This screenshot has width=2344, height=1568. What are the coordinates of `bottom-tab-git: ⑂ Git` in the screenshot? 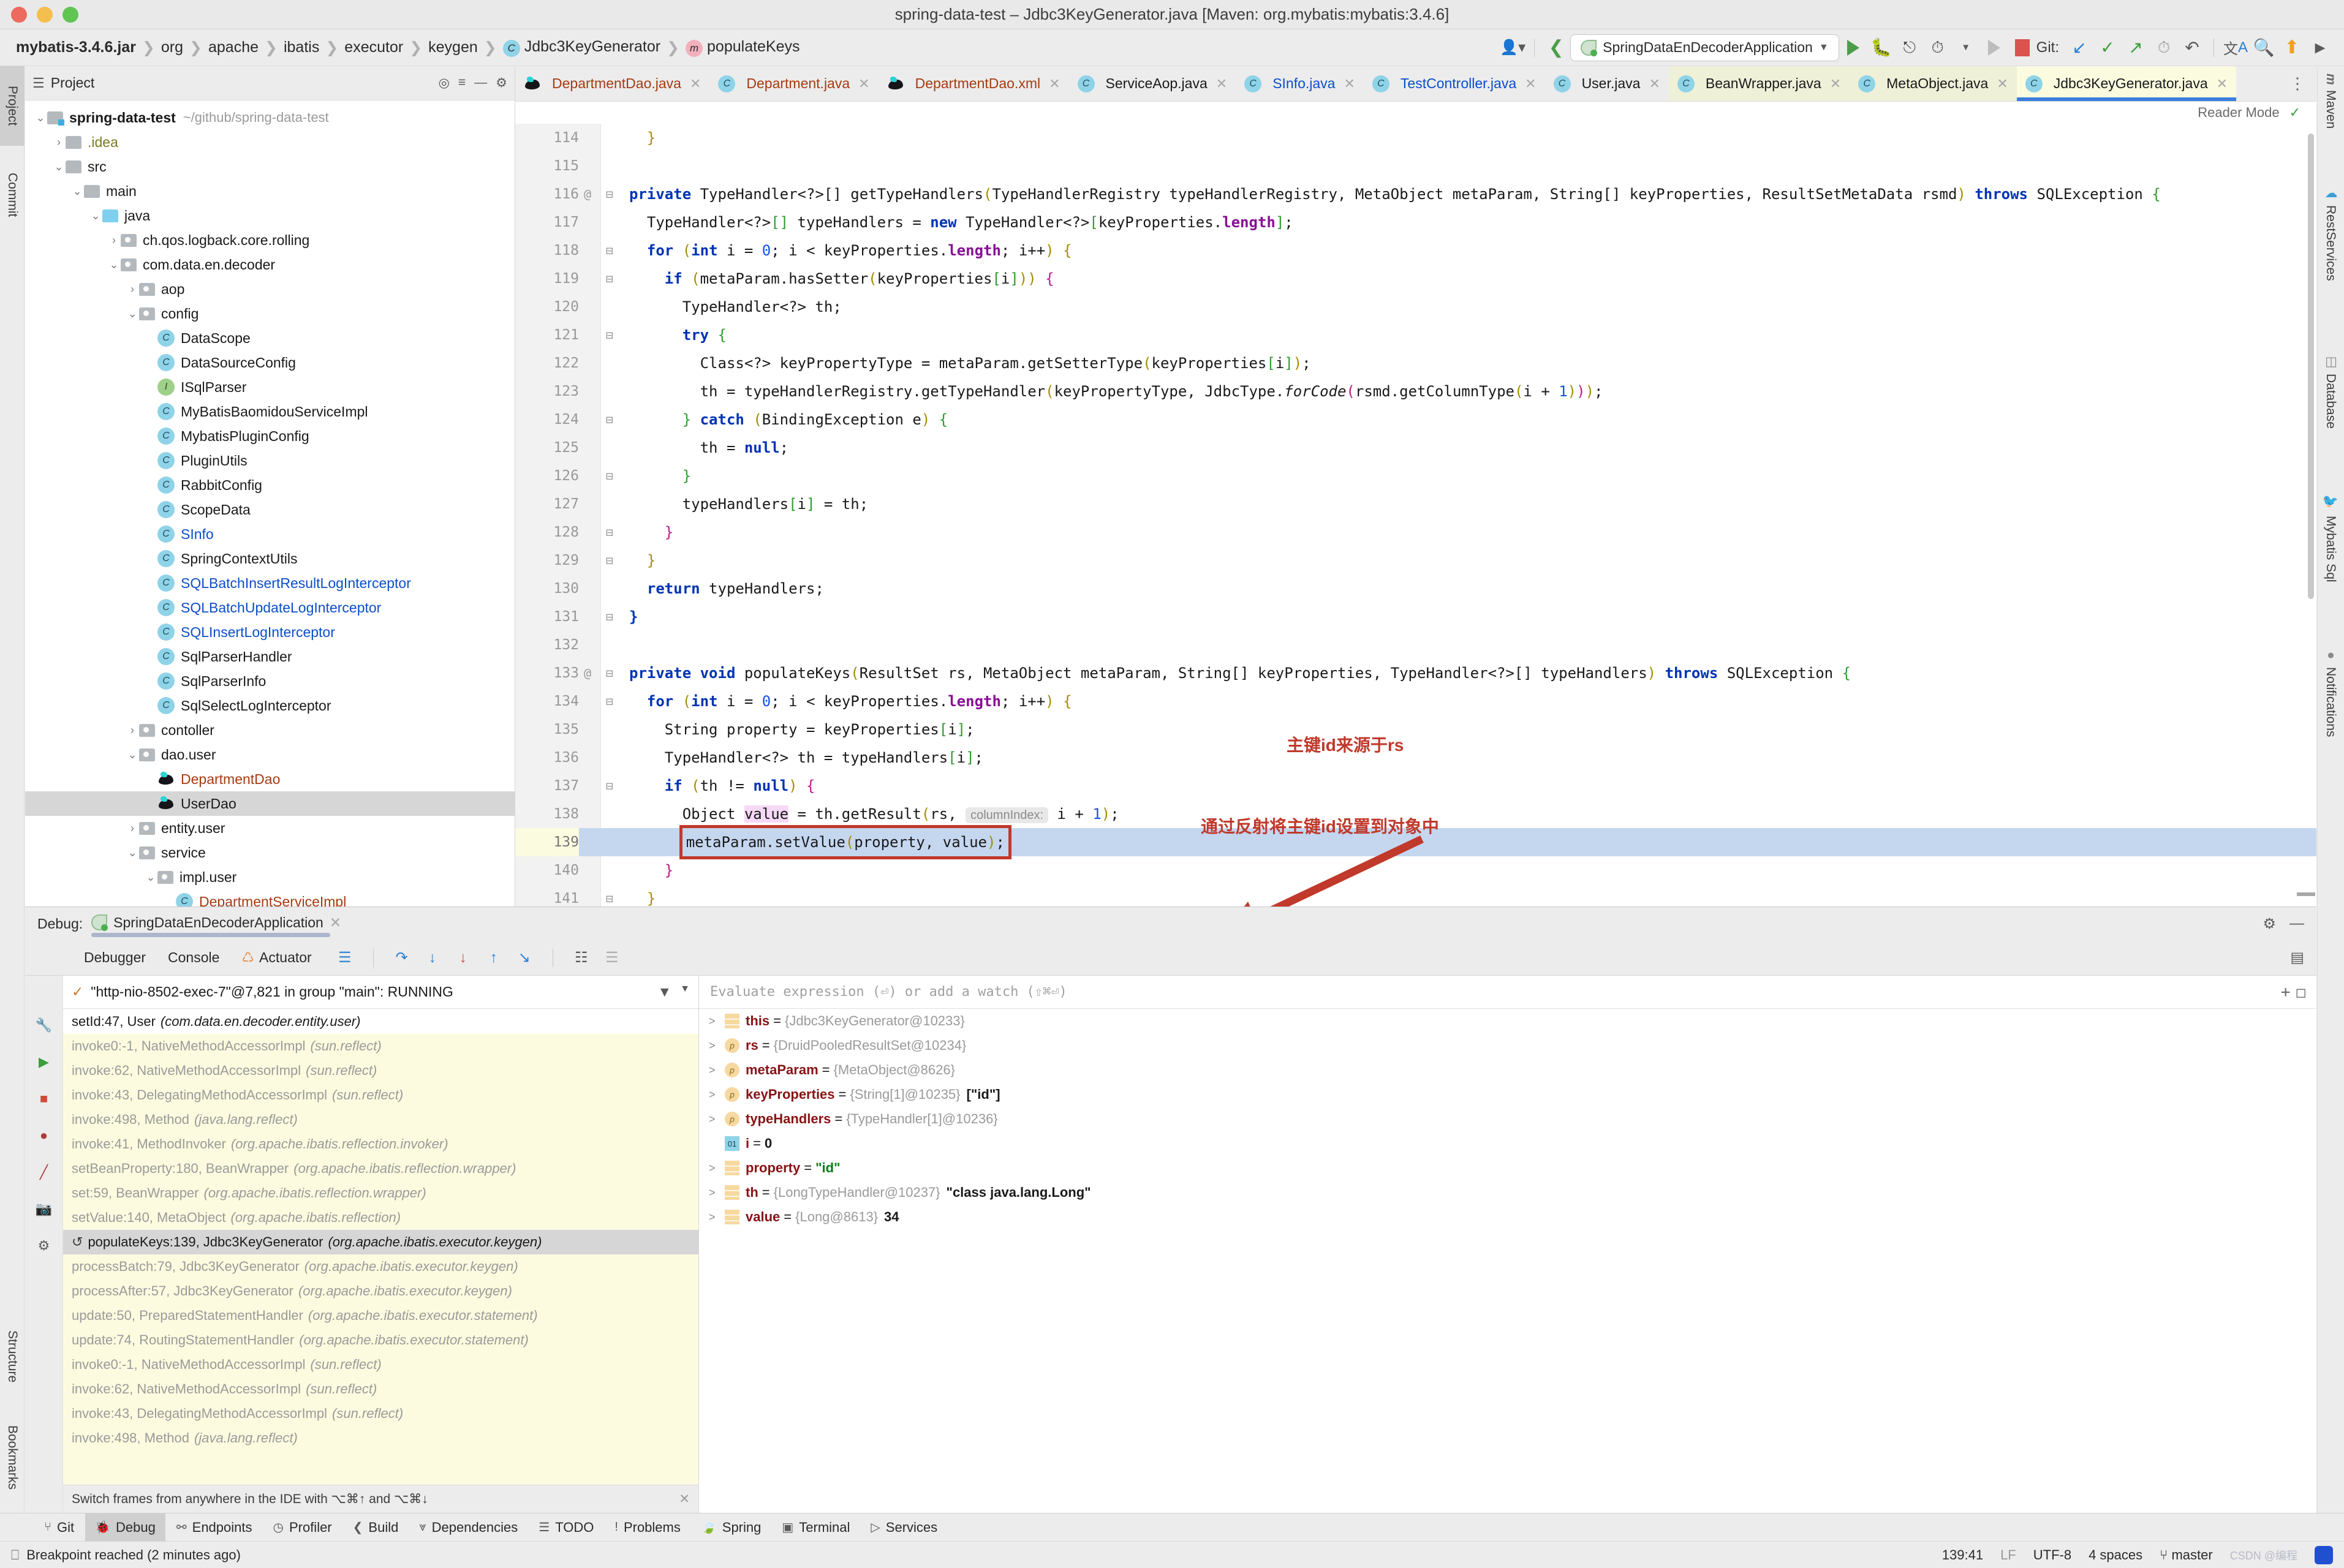 It's located at (59, 1528).